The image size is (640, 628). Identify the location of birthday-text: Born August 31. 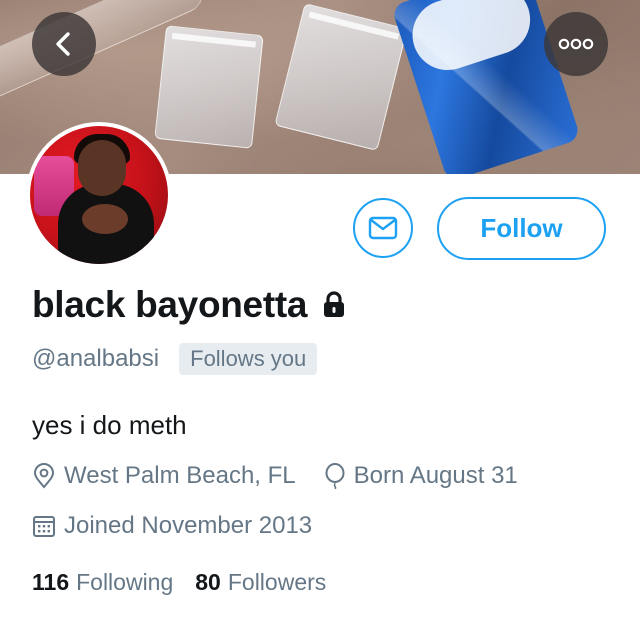
(435, 475).